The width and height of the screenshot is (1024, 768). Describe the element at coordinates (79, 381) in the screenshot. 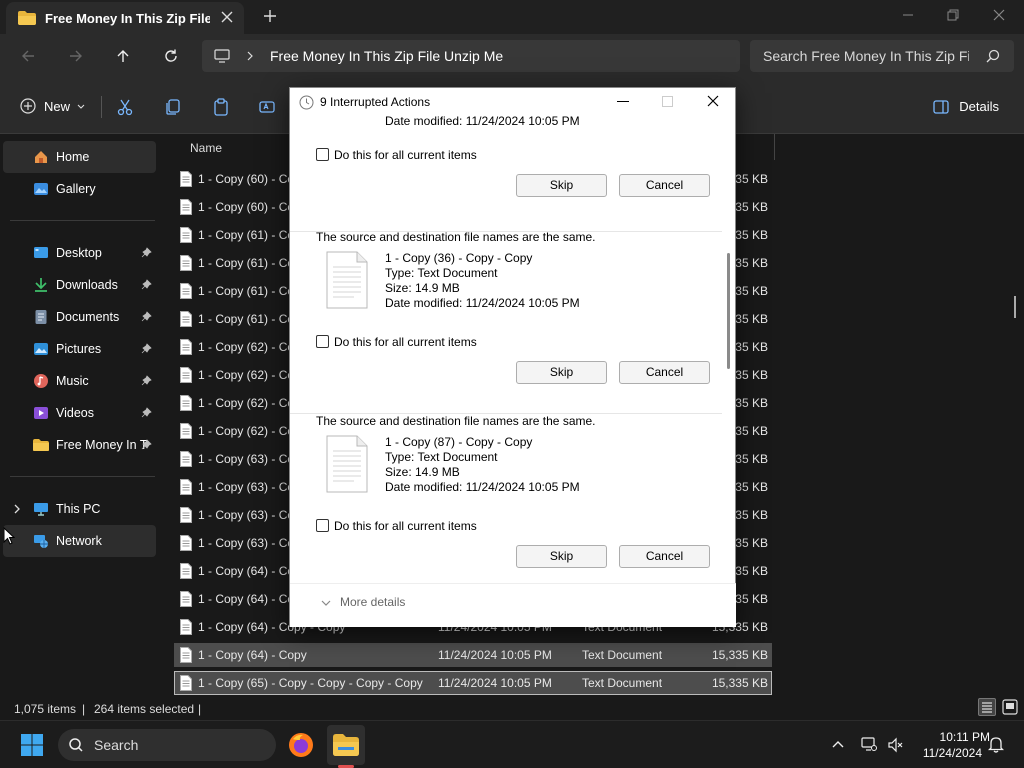

I see `sidebar-item-music: Music` at that location.